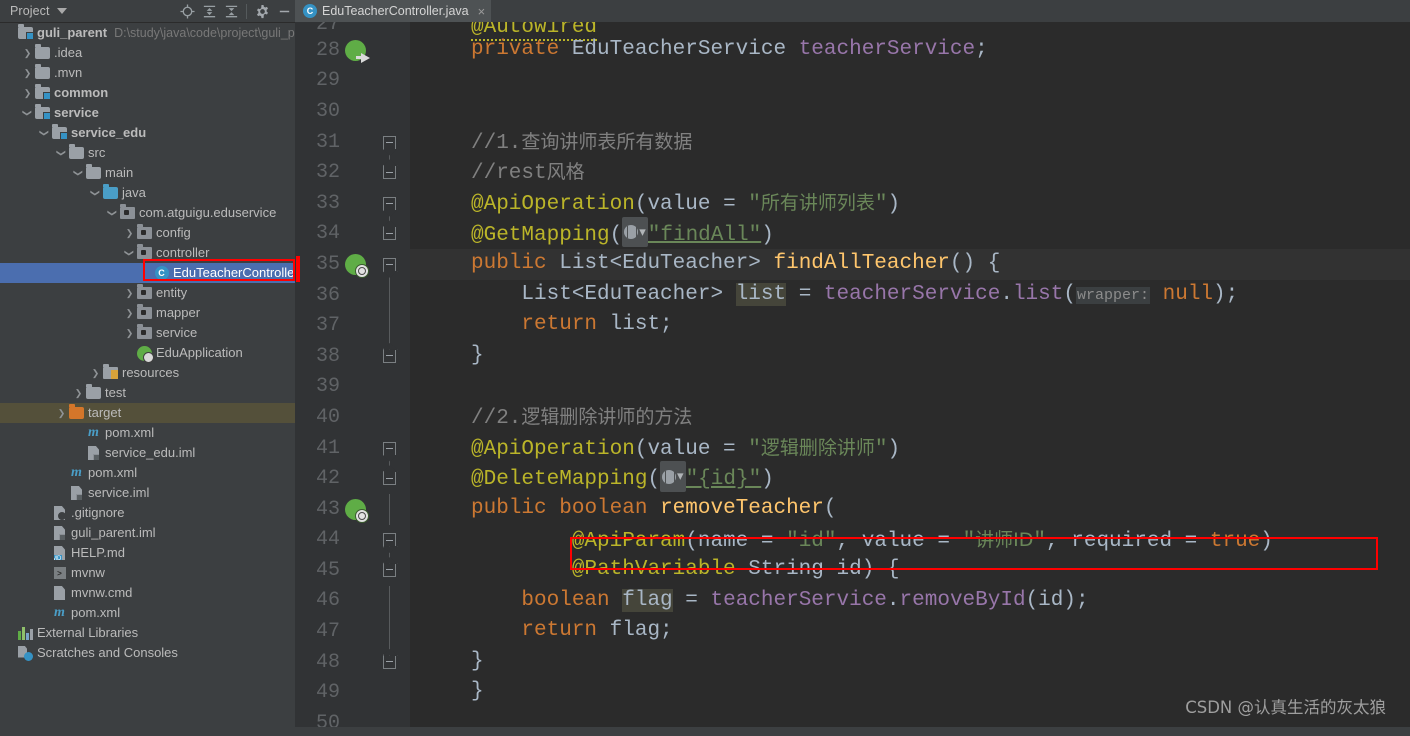 The height and width of the screenshot is (736, 1410). What do you see at coordinates (352, 142) in the screenshot?
I see `gutter-line-31: 31` at bounding box center [352, 142].